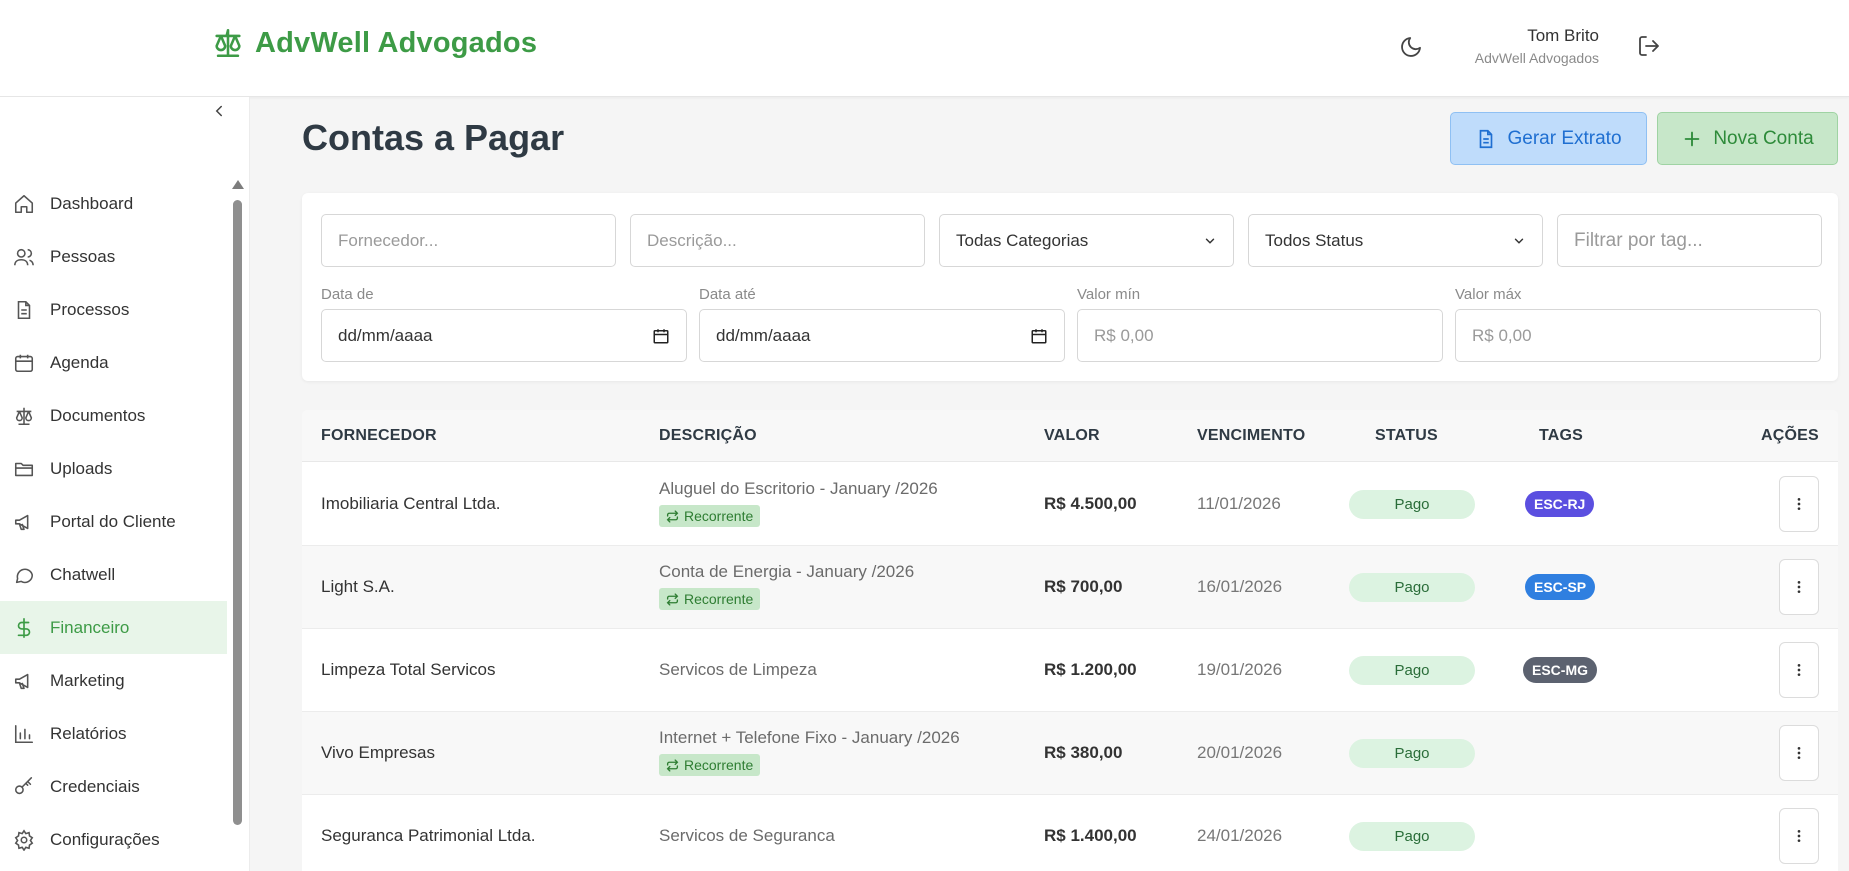 This screenshot has width=1849, height=871. What do you see at coordinates (113, 574) in the screenshot?
I see `sidebar-item-chatwell: Chatwell` at bounding box center [113, 574].